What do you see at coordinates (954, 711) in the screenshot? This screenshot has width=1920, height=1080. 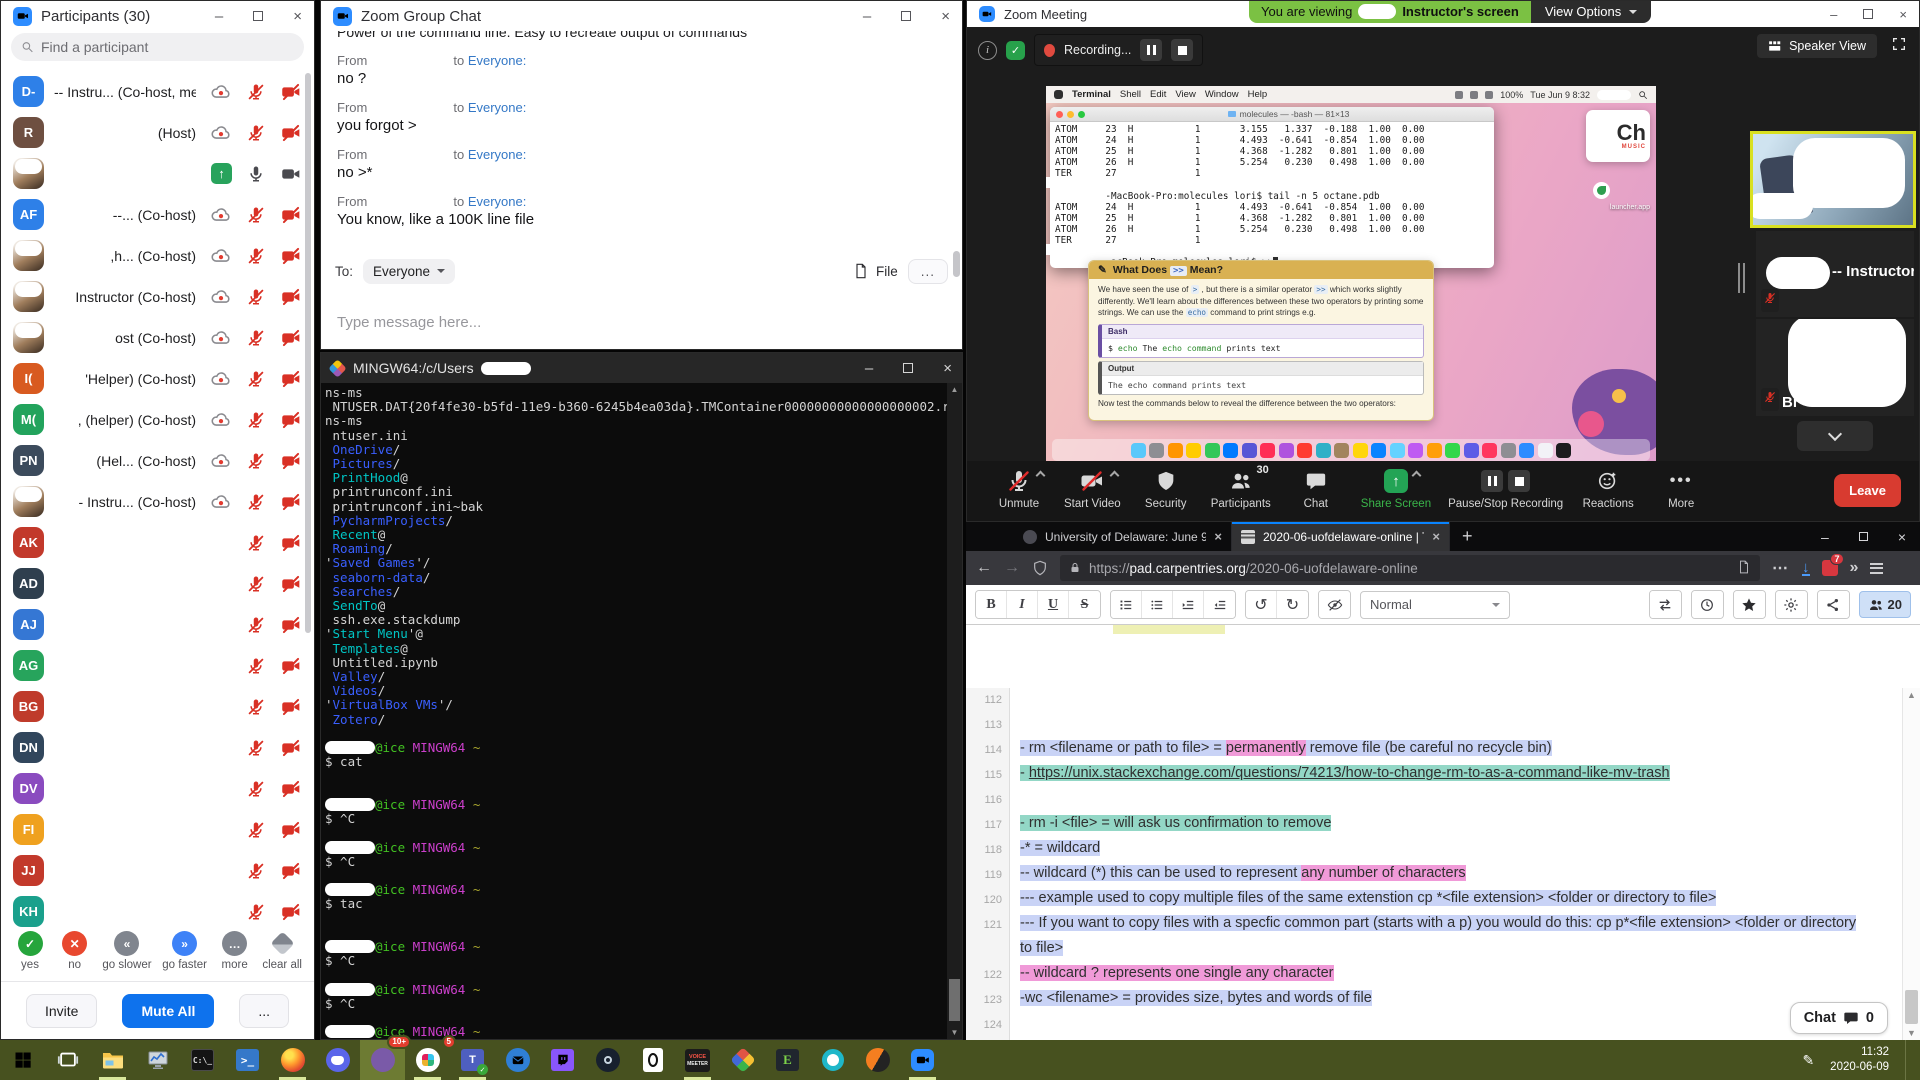 I see `terminal-scrollbar: ▲ ▼` at bounding box center [954, 711].